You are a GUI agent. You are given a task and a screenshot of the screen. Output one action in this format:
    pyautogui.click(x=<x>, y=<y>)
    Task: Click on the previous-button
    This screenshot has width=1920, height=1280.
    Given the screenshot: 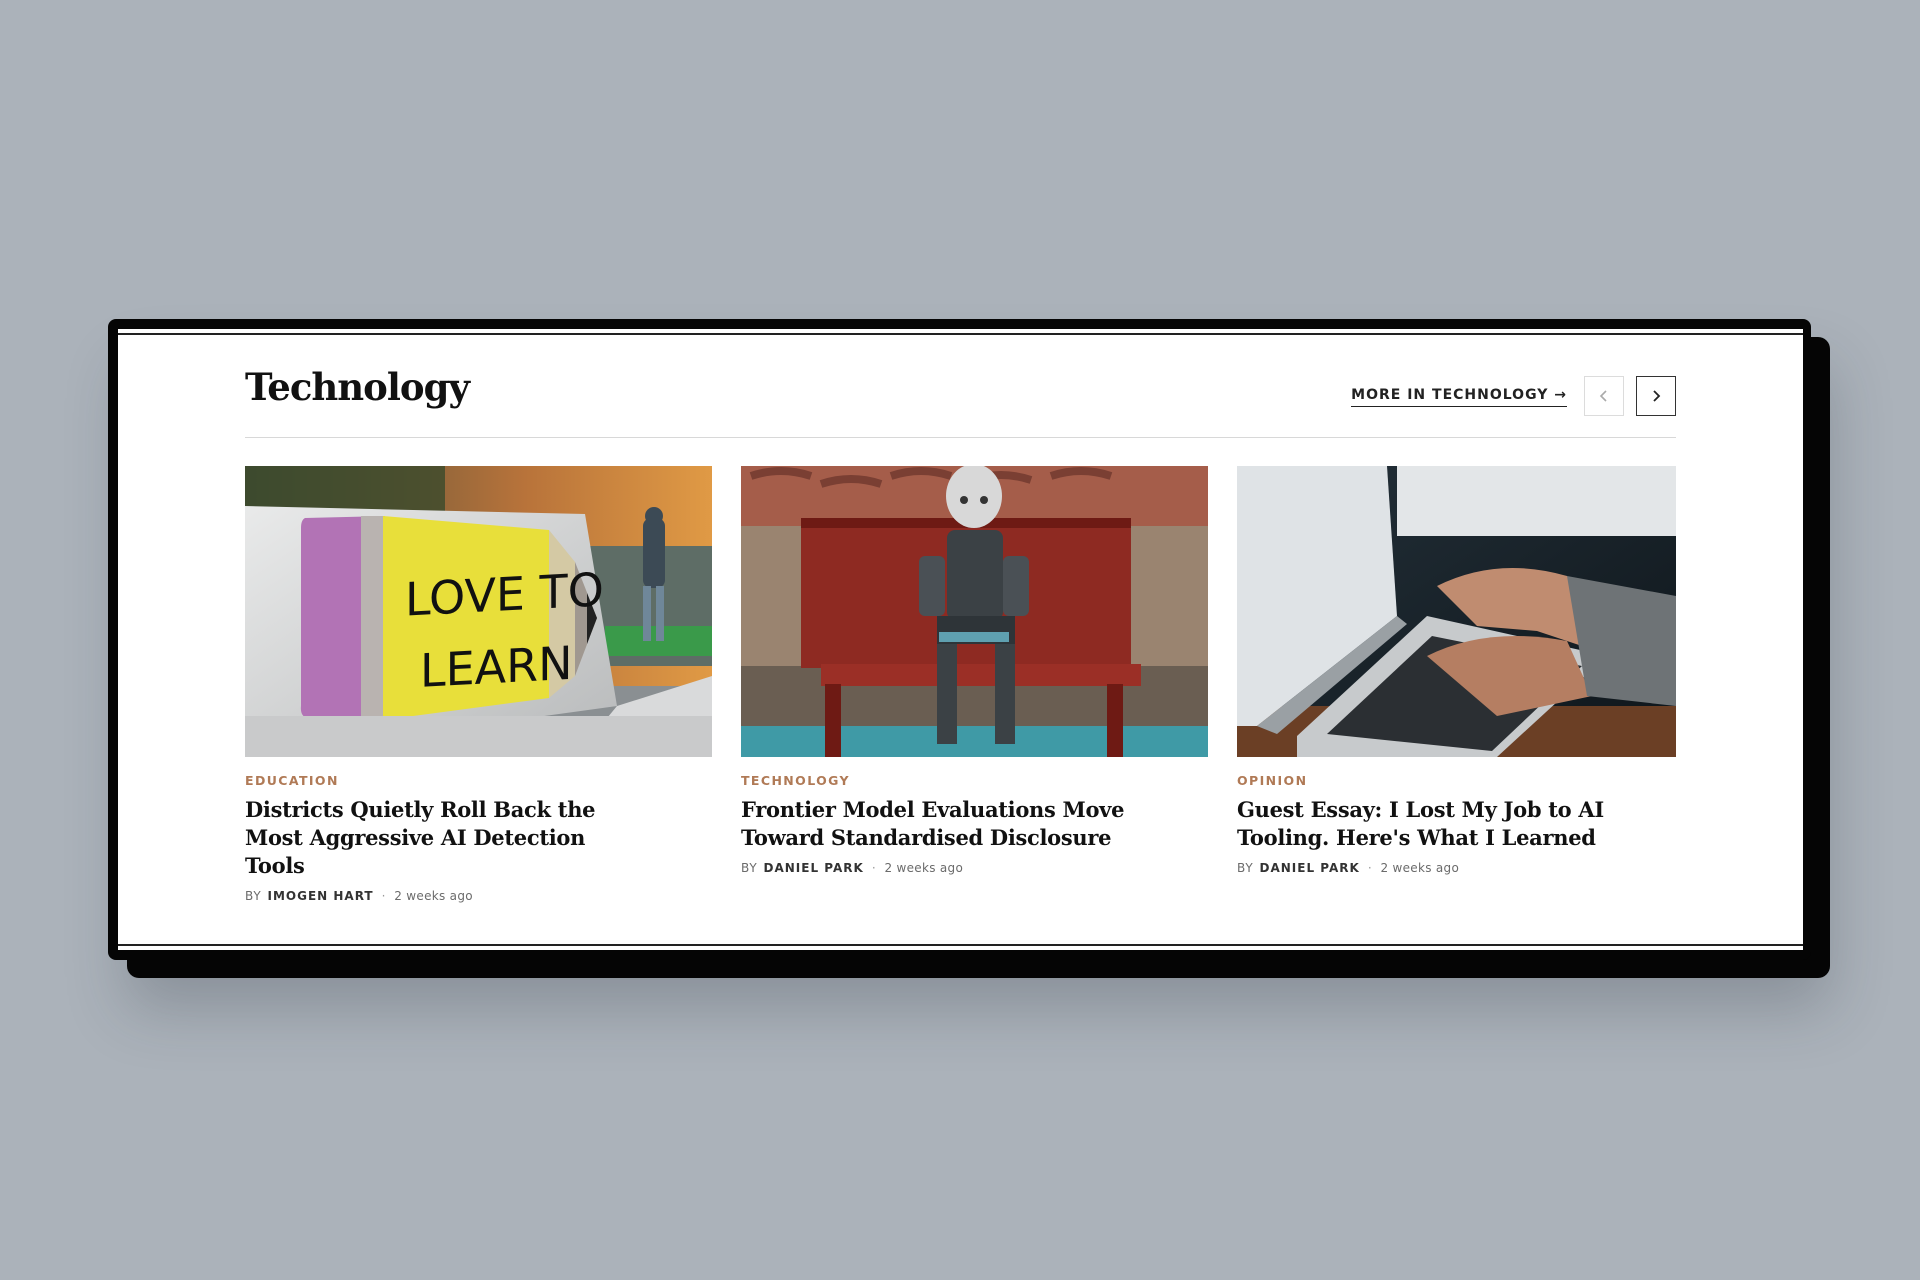 What is the action you would take?
    pyautogui.click(x=1604, y=396)
    